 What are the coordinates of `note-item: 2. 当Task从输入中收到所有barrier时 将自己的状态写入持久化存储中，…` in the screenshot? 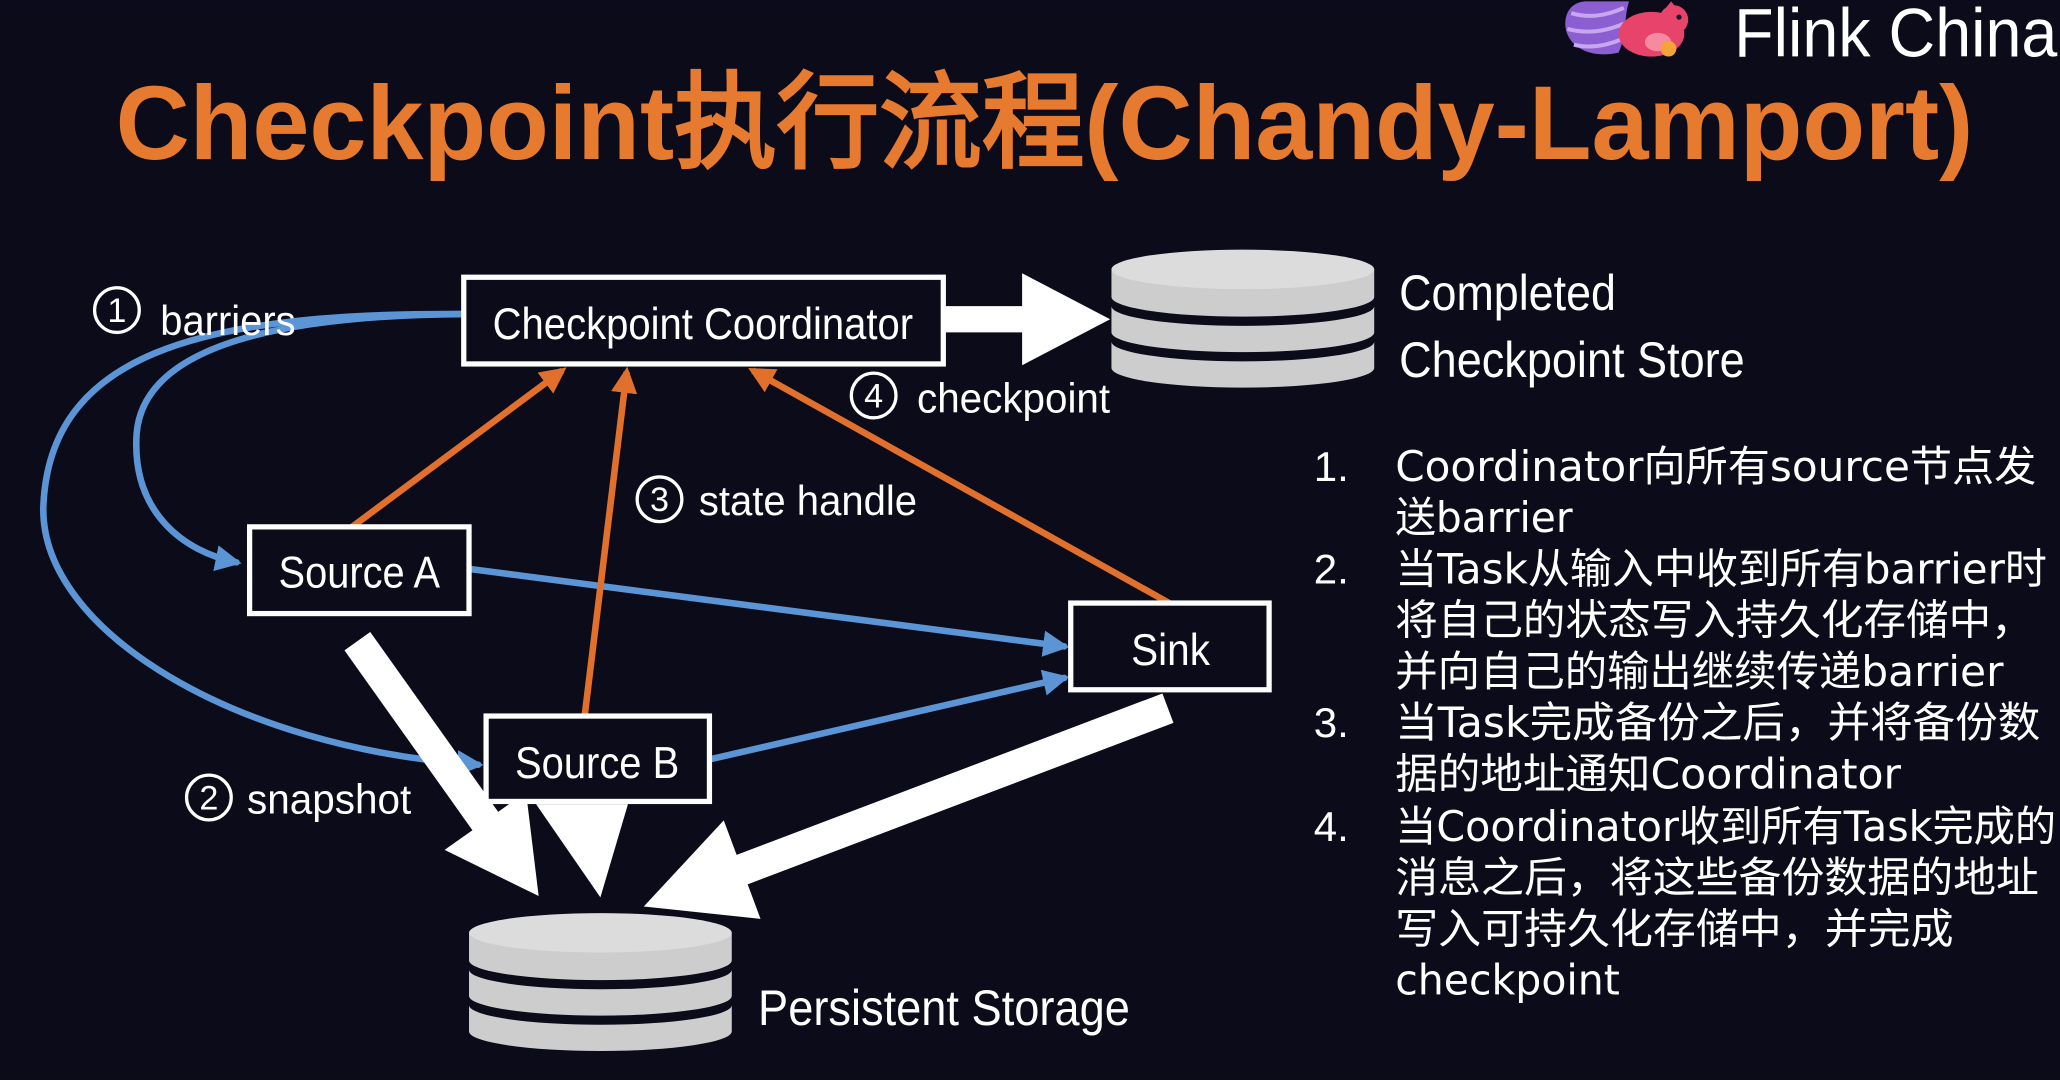 It's located at (1680, 619).